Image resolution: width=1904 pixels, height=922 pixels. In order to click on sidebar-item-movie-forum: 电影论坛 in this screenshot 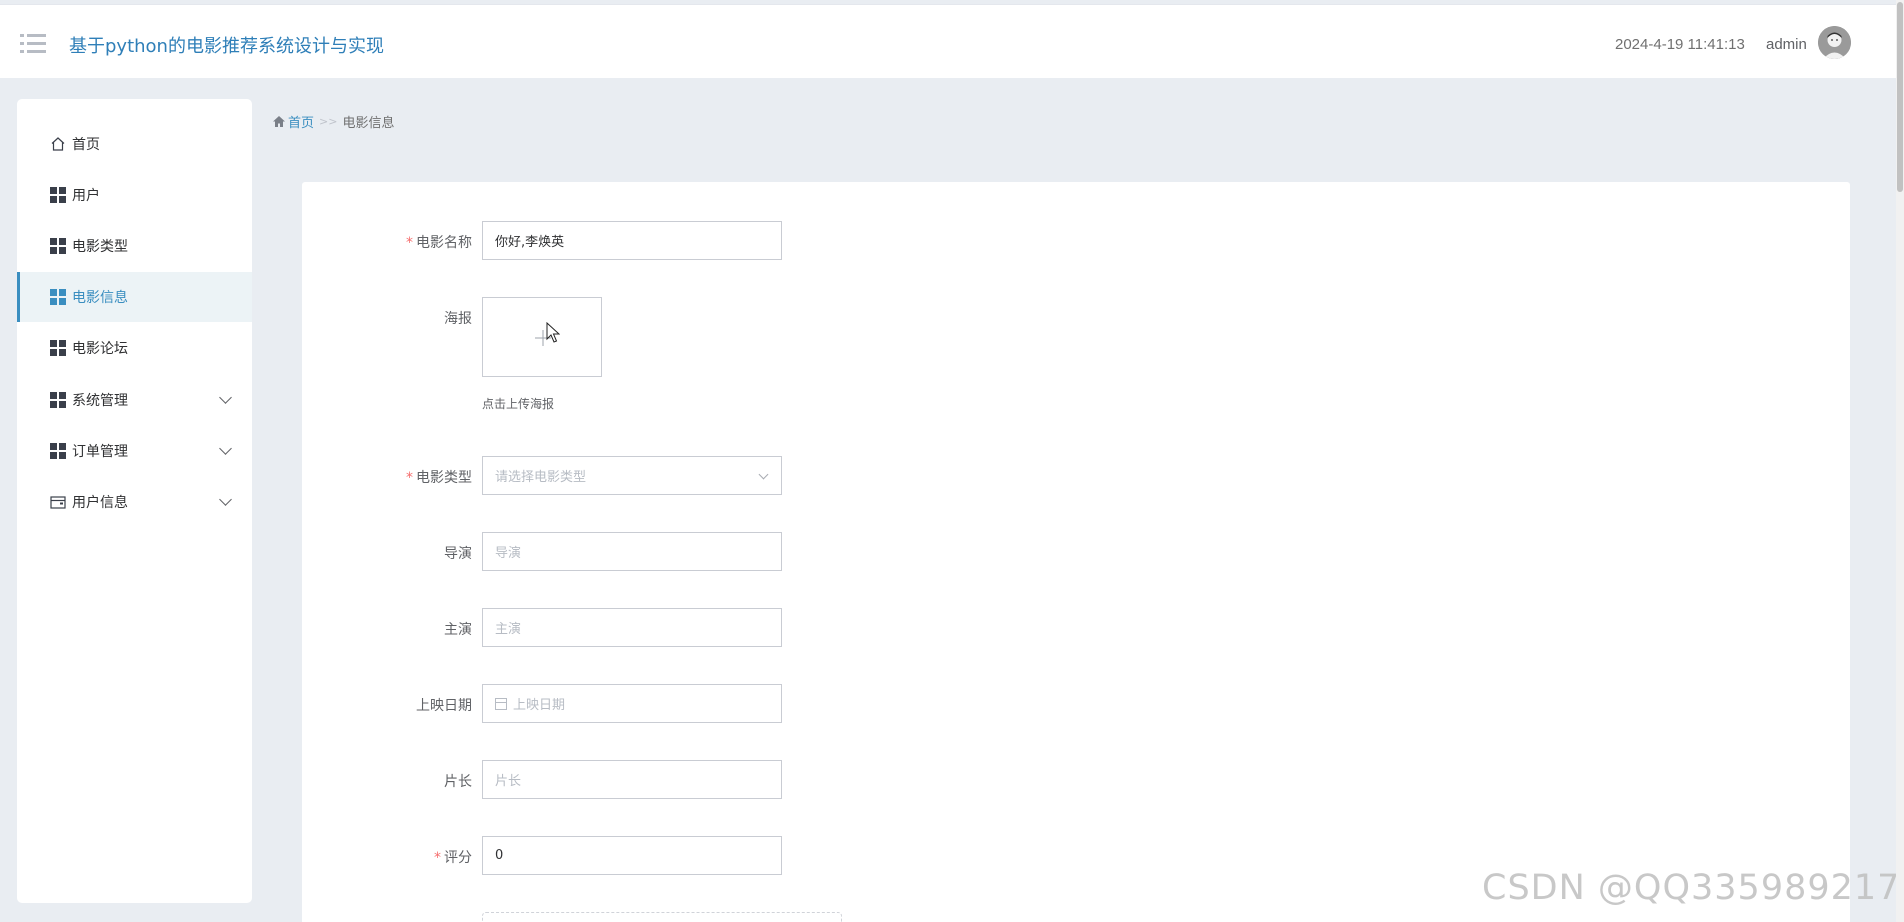, I will do `click(134, 348)`.